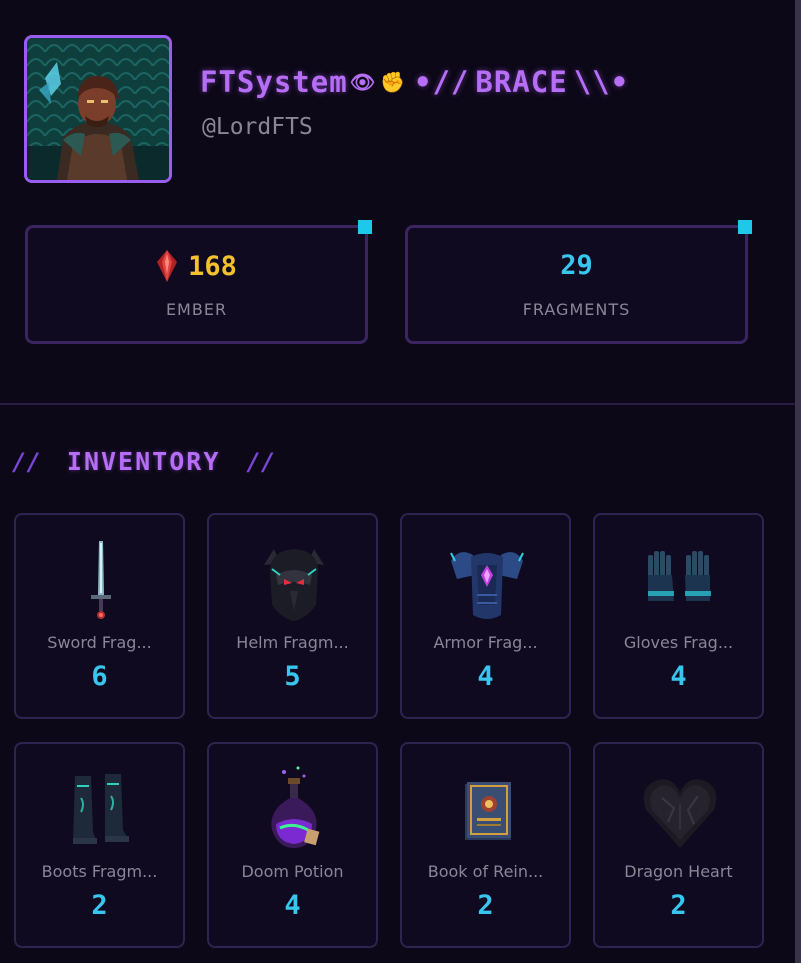 This screenshot has width=801, height=963. I want to click on fragments-value-row: 29, so click(576, 265).